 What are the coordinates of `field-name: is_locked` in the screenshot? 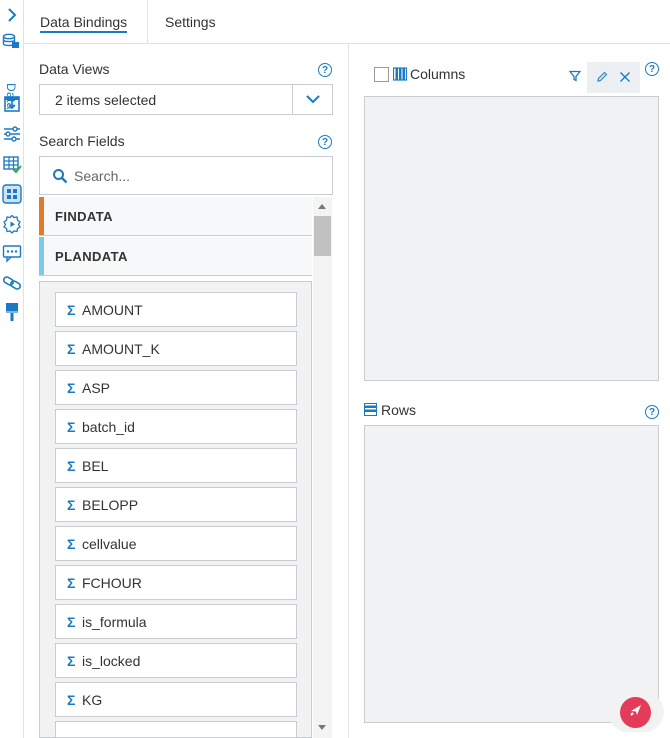 It's located at (111, 661).